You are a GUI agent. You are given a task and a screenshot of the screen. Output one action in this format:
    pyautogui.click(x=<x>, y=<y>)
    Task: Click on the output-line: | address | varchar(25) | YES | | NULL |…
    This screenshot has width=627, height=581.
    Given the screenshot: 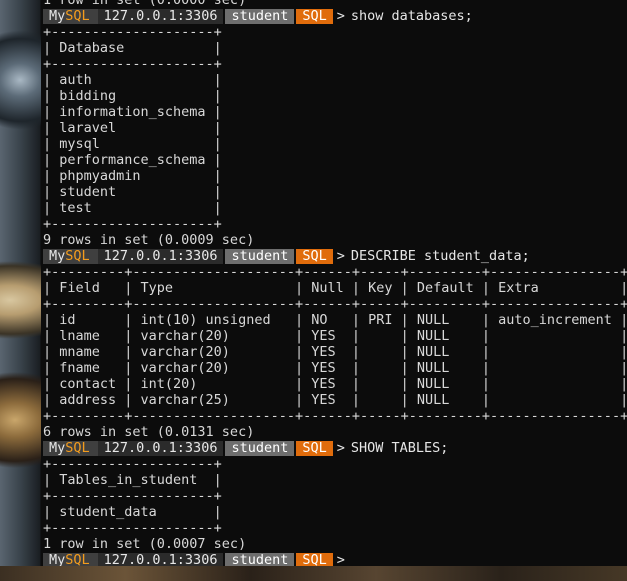 What is the action you would take?
    pyautogui.click(x=335, y=400)
    